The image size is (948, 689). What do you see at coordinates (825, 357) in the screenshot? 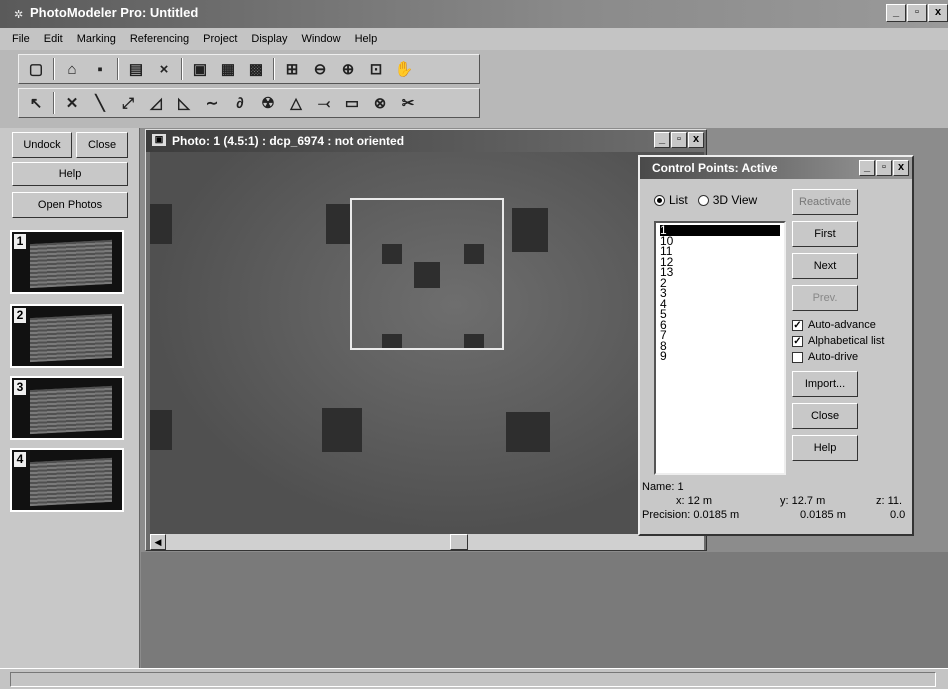
I see `auto-drive-checkbox: Auto-drive` at bounding box center [825, 357].